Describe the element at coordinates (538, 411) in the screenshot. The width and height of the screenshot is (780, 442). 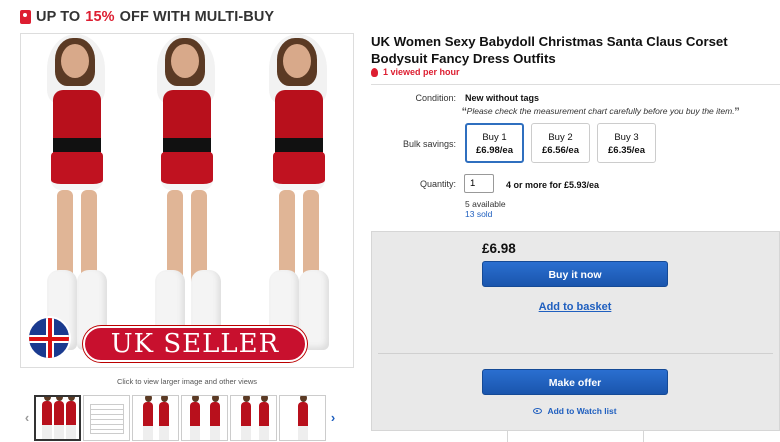
I see `eye-icon` at that location.